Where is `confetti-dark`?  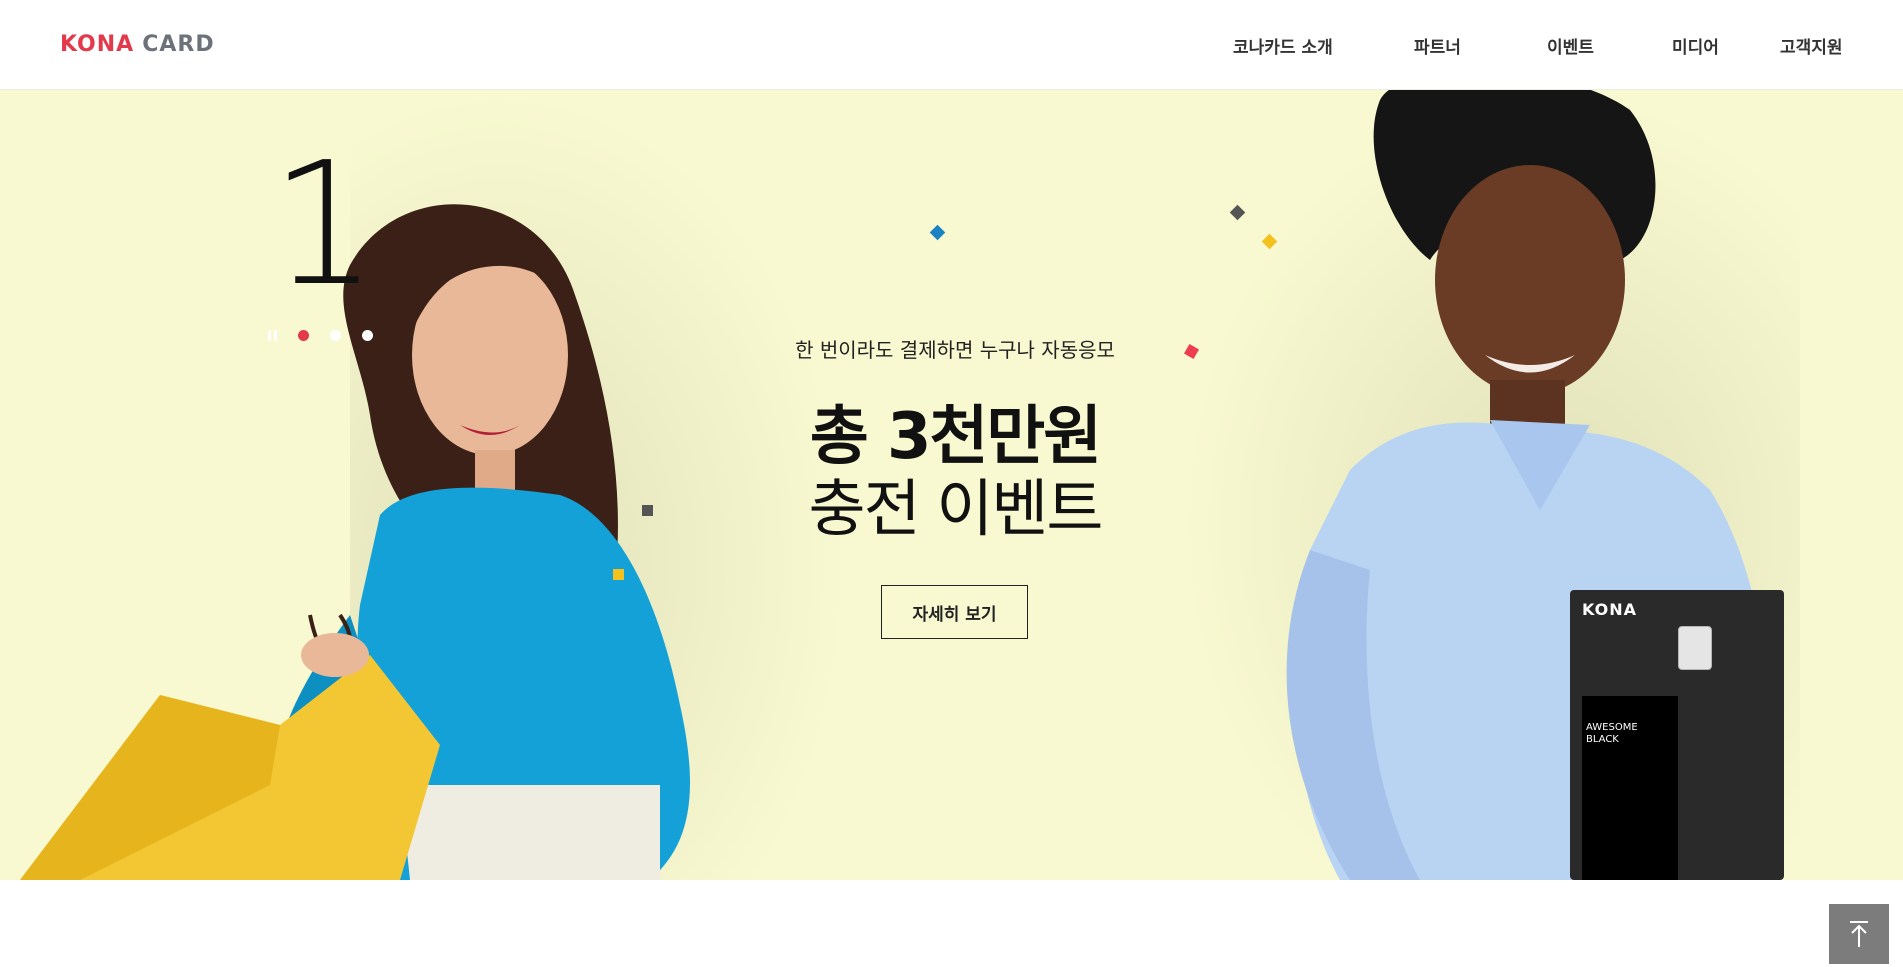 confetti-dark is located at coordinates (647, 510).